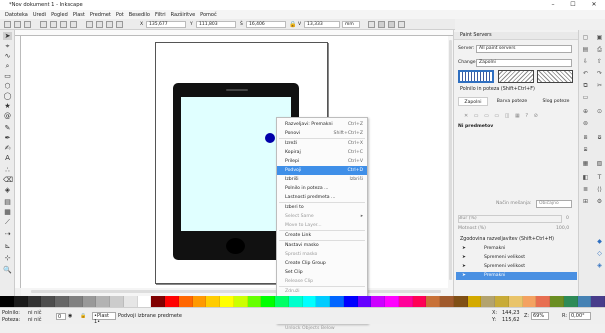  I want to click on pencil-tool-icon: ✎, so click(7, 128).